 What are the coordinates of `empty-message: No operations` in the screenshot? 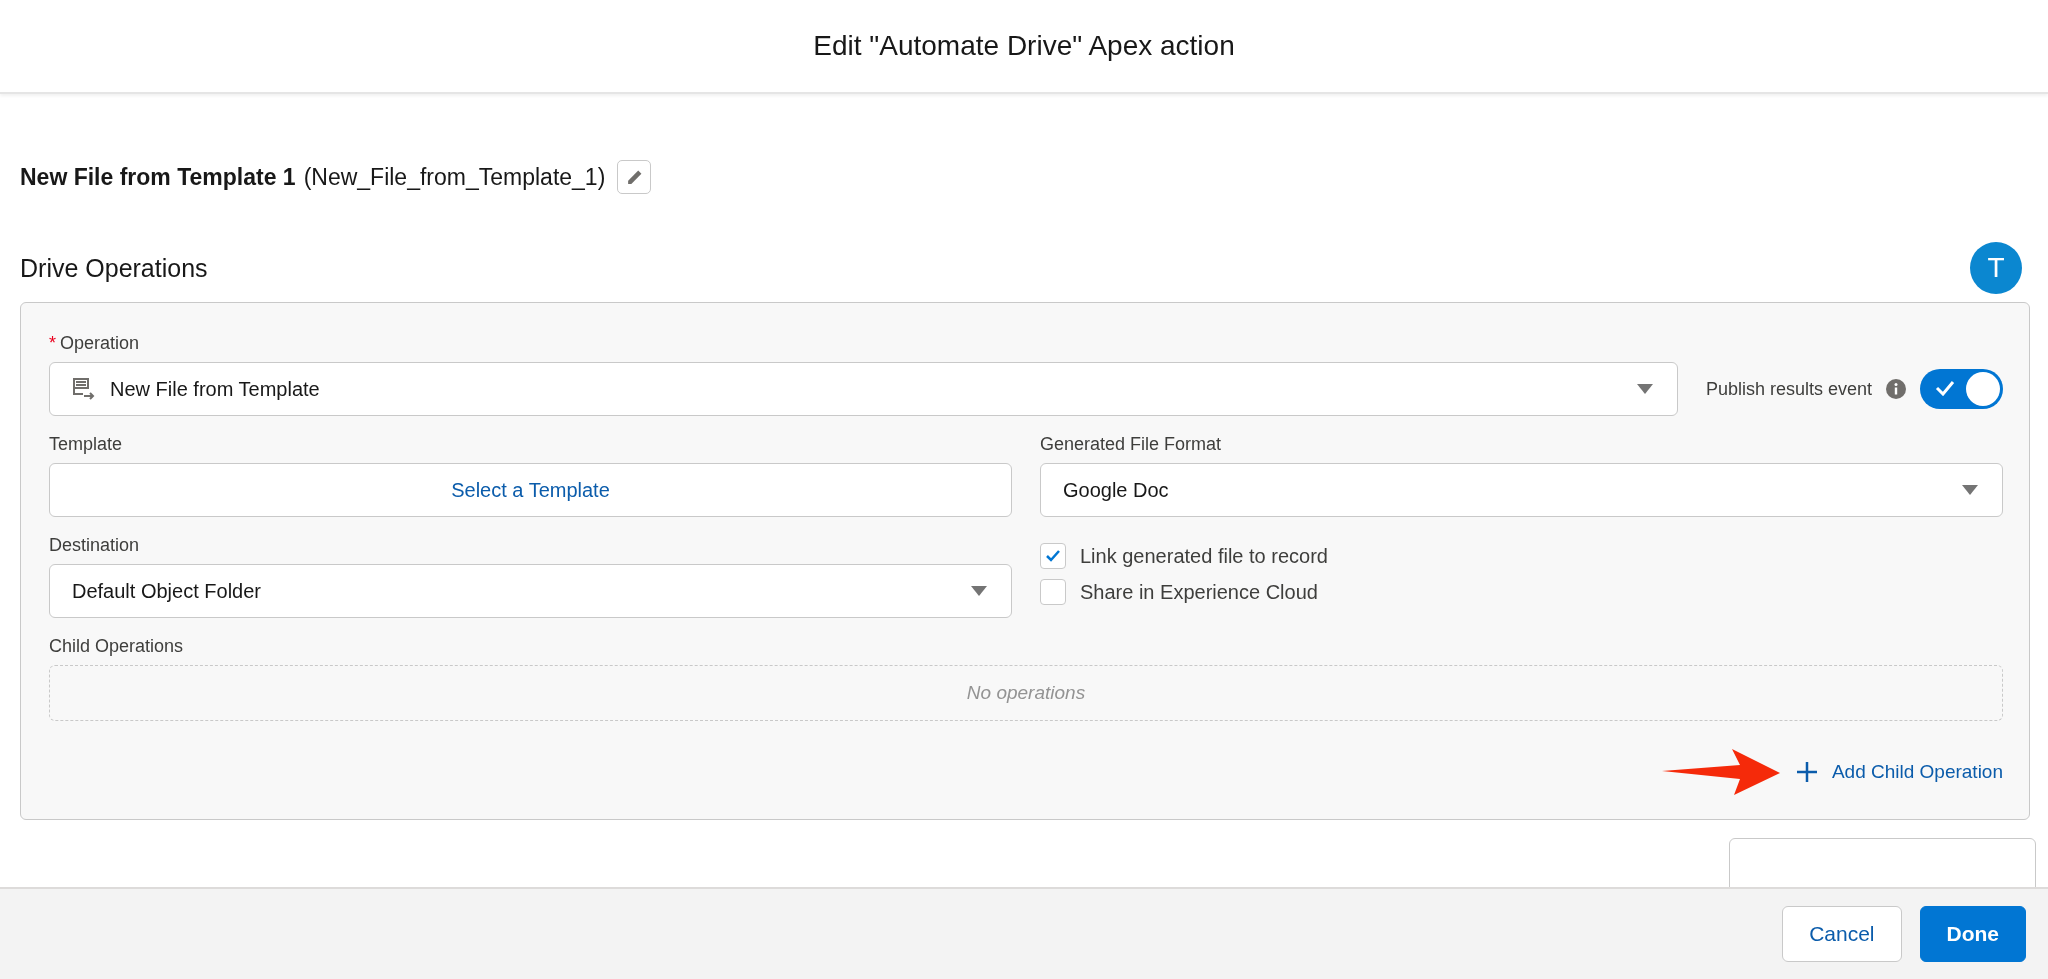 It's located at (1026, 693).